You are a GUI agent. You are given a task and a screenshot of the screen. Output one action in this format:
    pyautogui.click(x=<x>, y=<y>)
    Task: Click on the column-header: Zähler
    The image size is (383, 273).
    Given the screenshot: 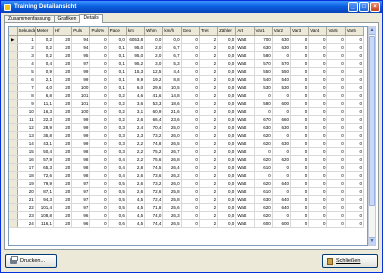 What is the action you would take?
    pyautogui.click(x=227, y=31)
    